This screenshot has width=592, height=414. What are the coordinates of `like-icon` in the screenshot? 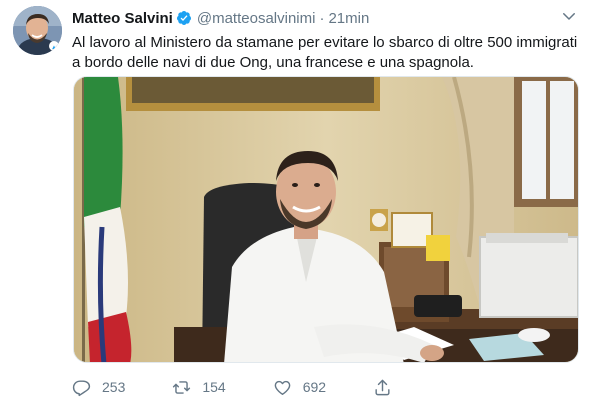 It's located at (282, 387).